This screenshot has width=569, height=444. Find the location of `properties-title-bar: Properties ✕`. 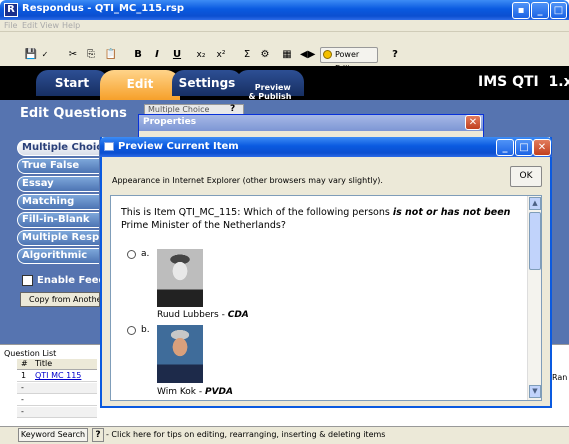

properties-title-bar: Properties ✕ is located at coordinates (311, 123).